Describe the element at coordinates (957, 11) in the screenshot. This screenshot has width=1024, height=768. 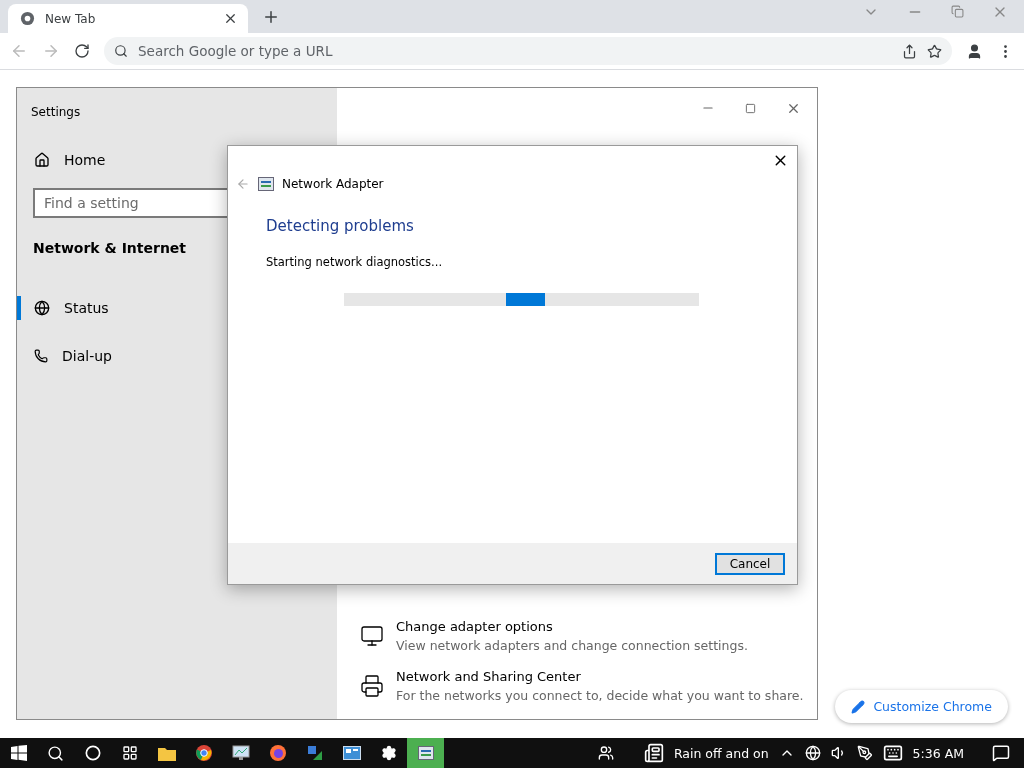
I see `restore-icon` at that location.